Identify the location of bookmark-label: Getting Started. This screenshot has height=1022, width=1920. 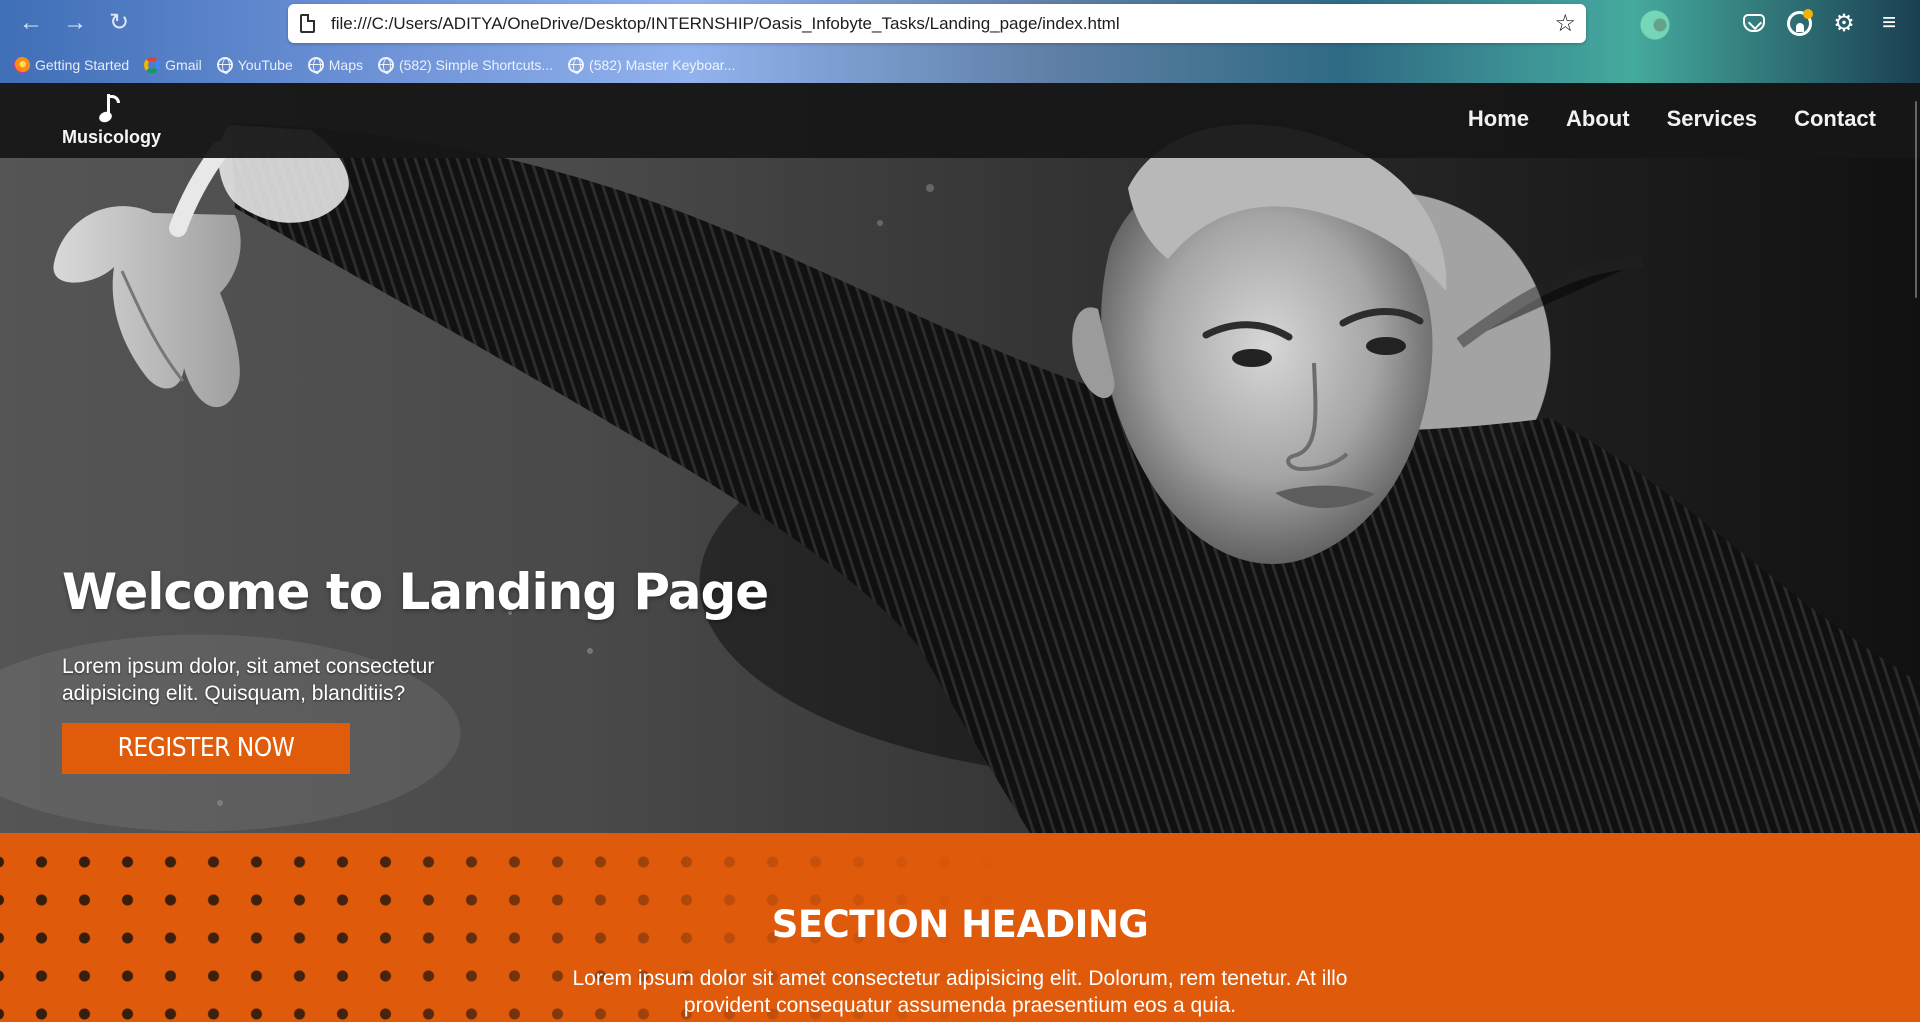
(82, 65).